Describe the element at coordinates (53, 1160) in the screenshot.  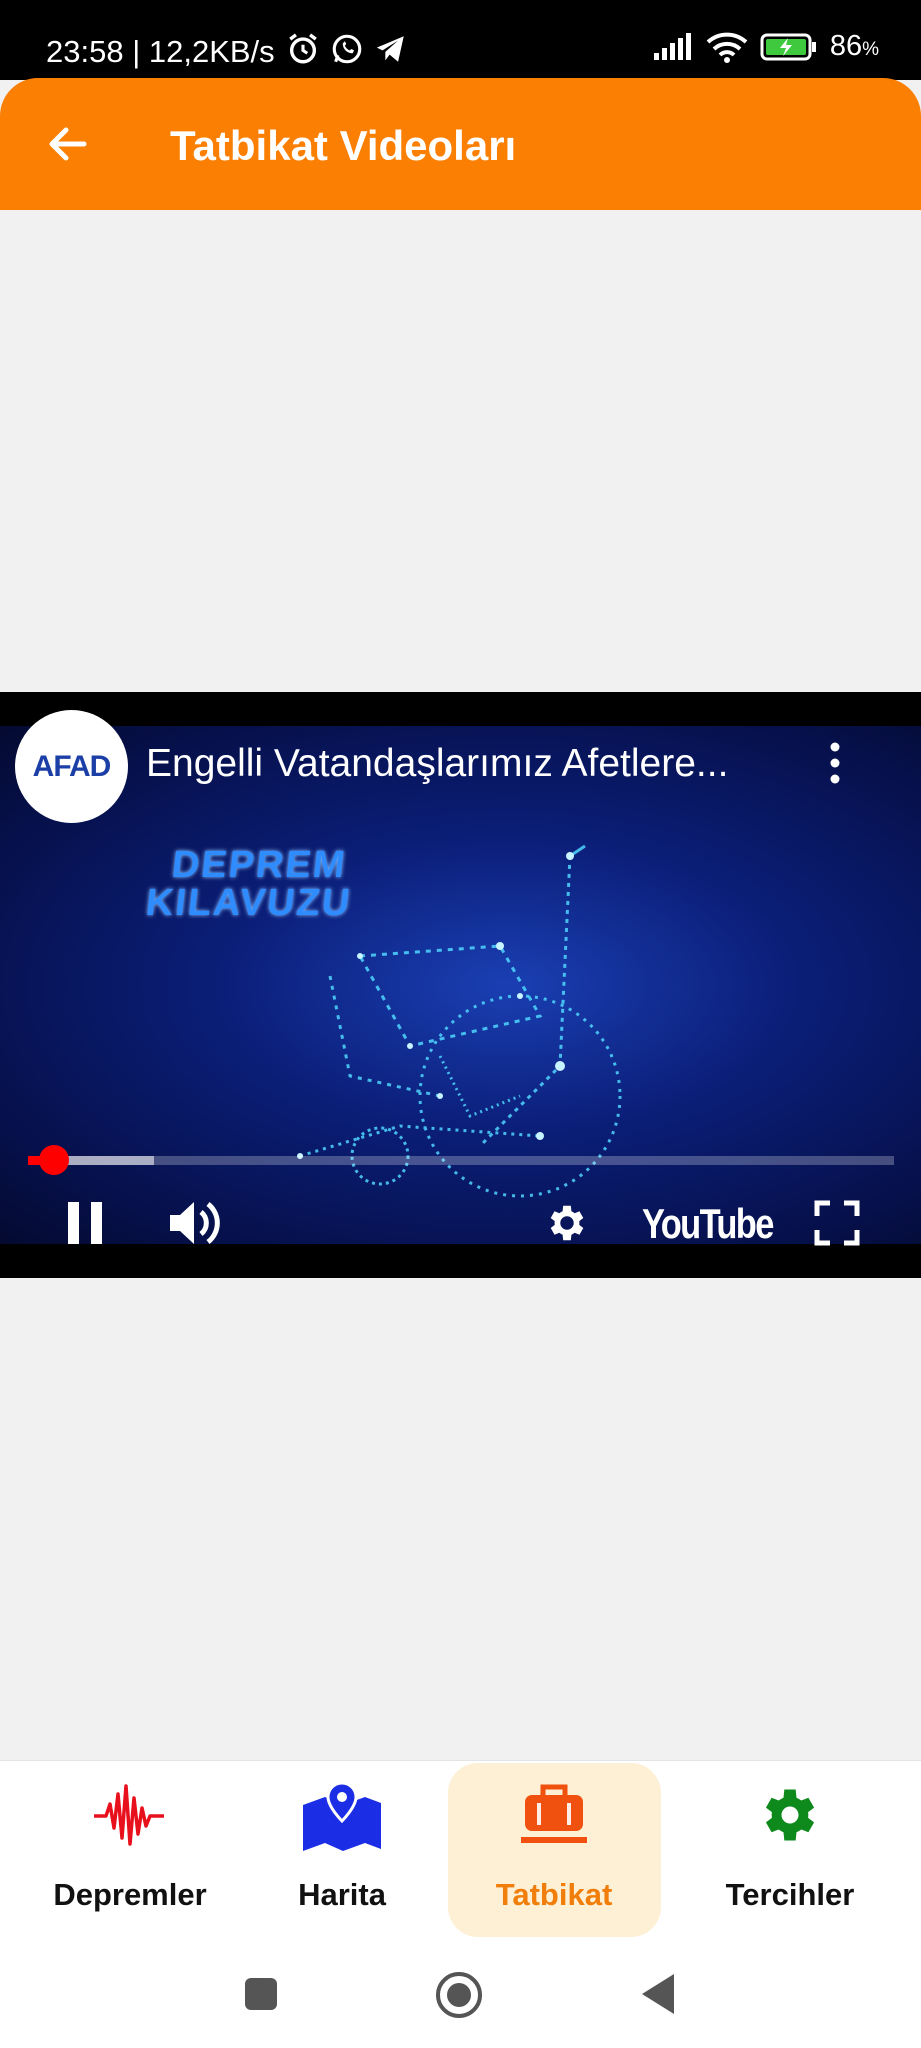
I see `progress-scrubber` at that location.